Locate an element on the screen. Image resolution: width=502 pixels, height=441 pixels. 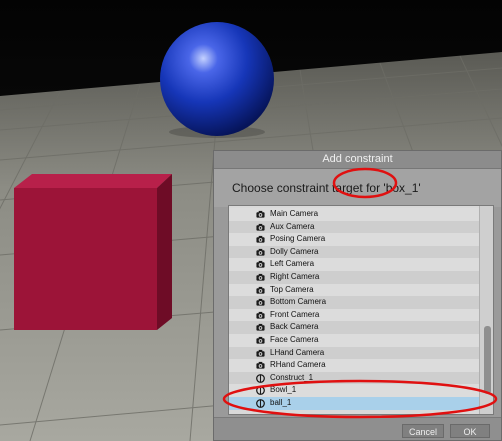
list-item: Right Camera is located at coordinates (355, 277).